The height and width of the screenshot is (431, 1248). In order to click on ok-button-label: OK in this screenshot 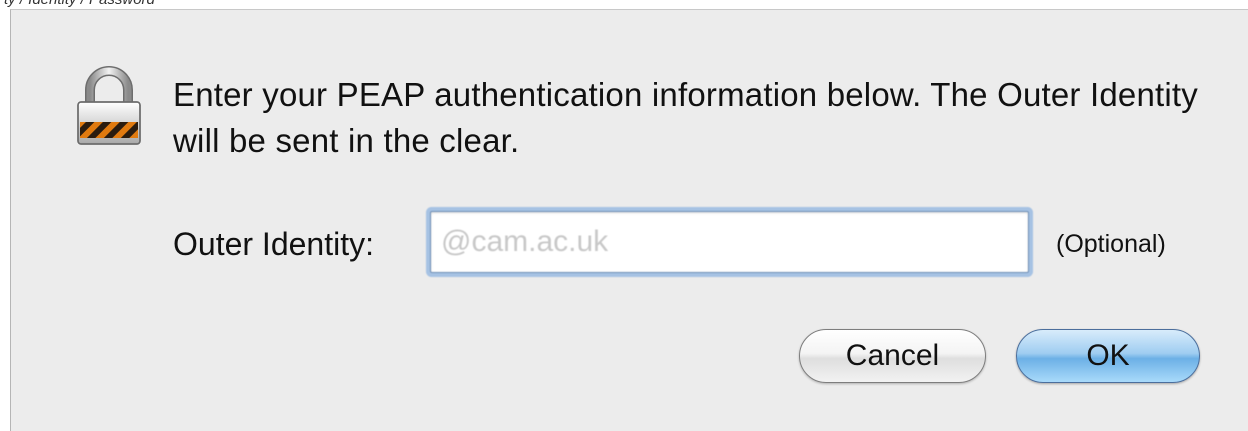, I will do `click(1108, 355)`.